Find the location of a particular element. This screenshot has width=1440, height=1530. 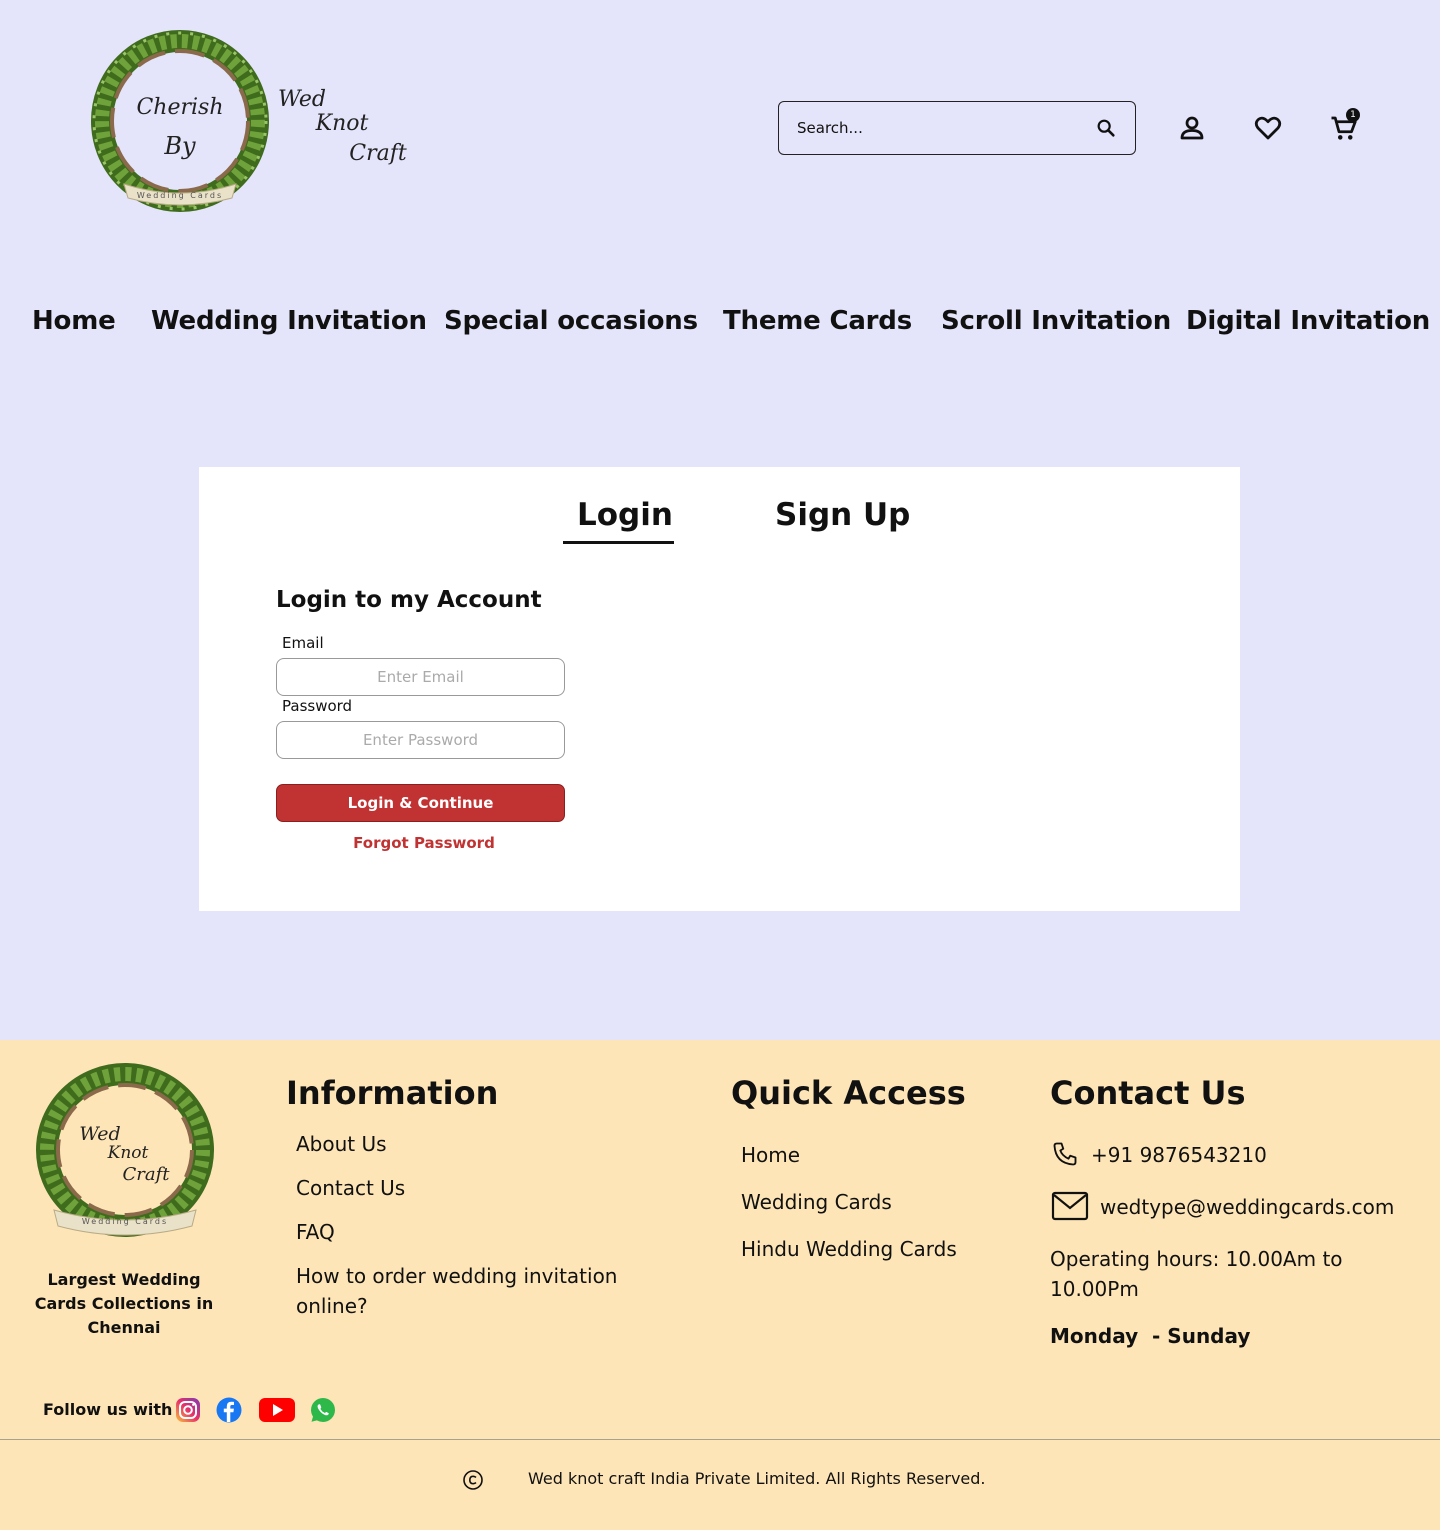

password-label: Password is located at coordinates (317, 706).